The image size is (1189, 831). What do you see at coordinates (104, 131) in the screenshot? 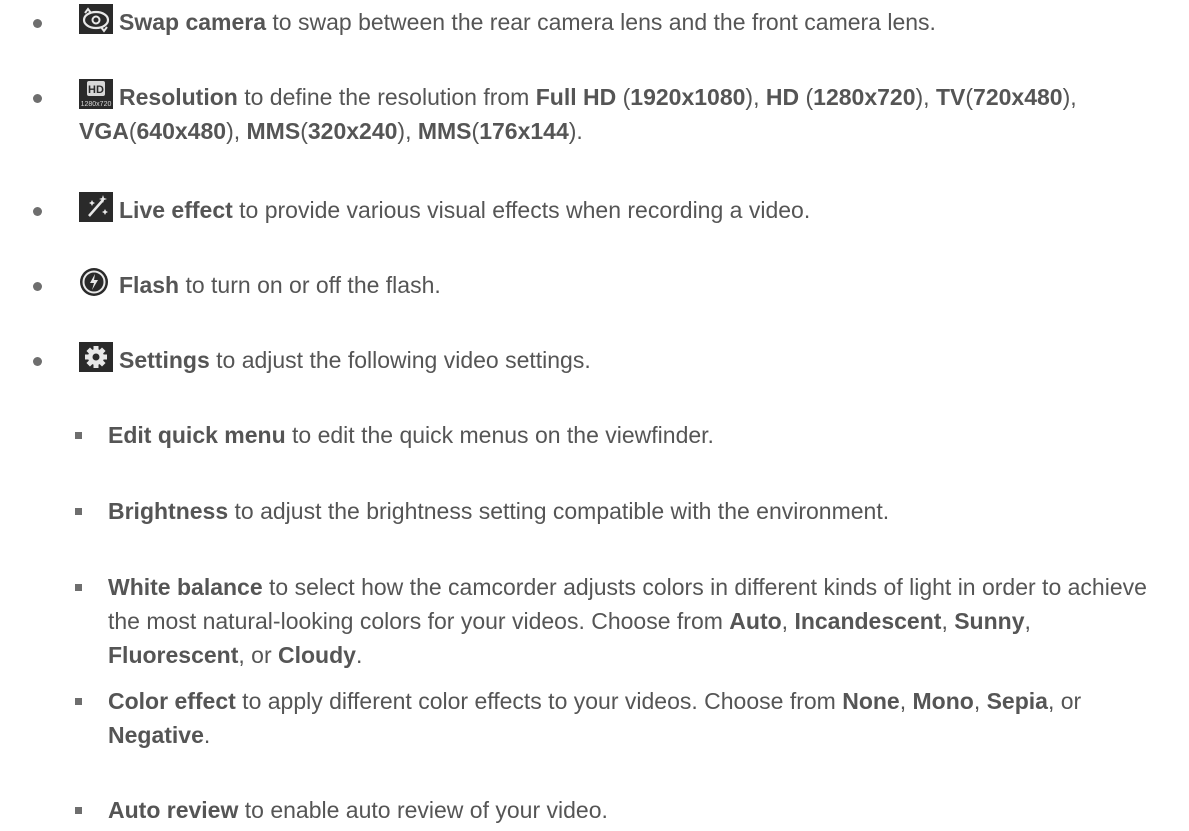
I see `text-run-bold: VGA` at bounding box center [104, 131].